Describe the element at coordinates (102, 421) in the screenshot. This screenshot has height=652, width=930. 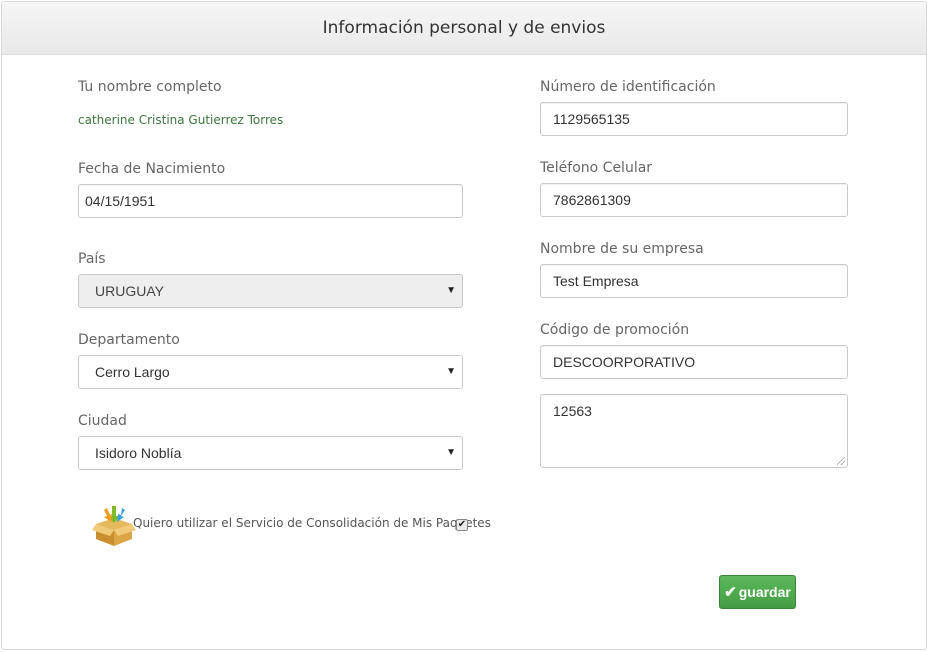
I see `city-label: Ciudad` at that location.